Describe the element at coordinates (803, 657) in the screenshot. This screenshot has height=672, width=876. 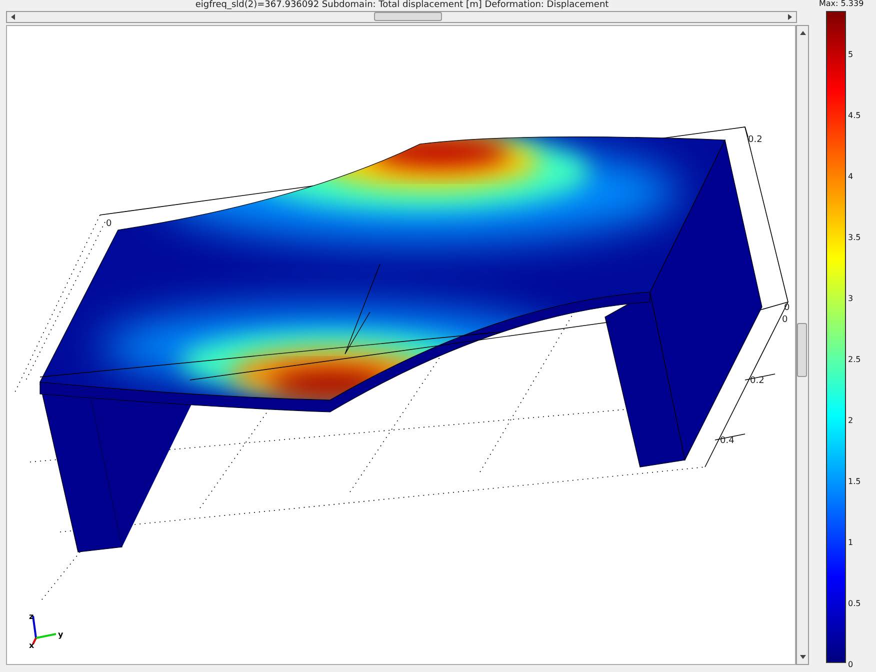
I see `down-arrow-icon` at that location.